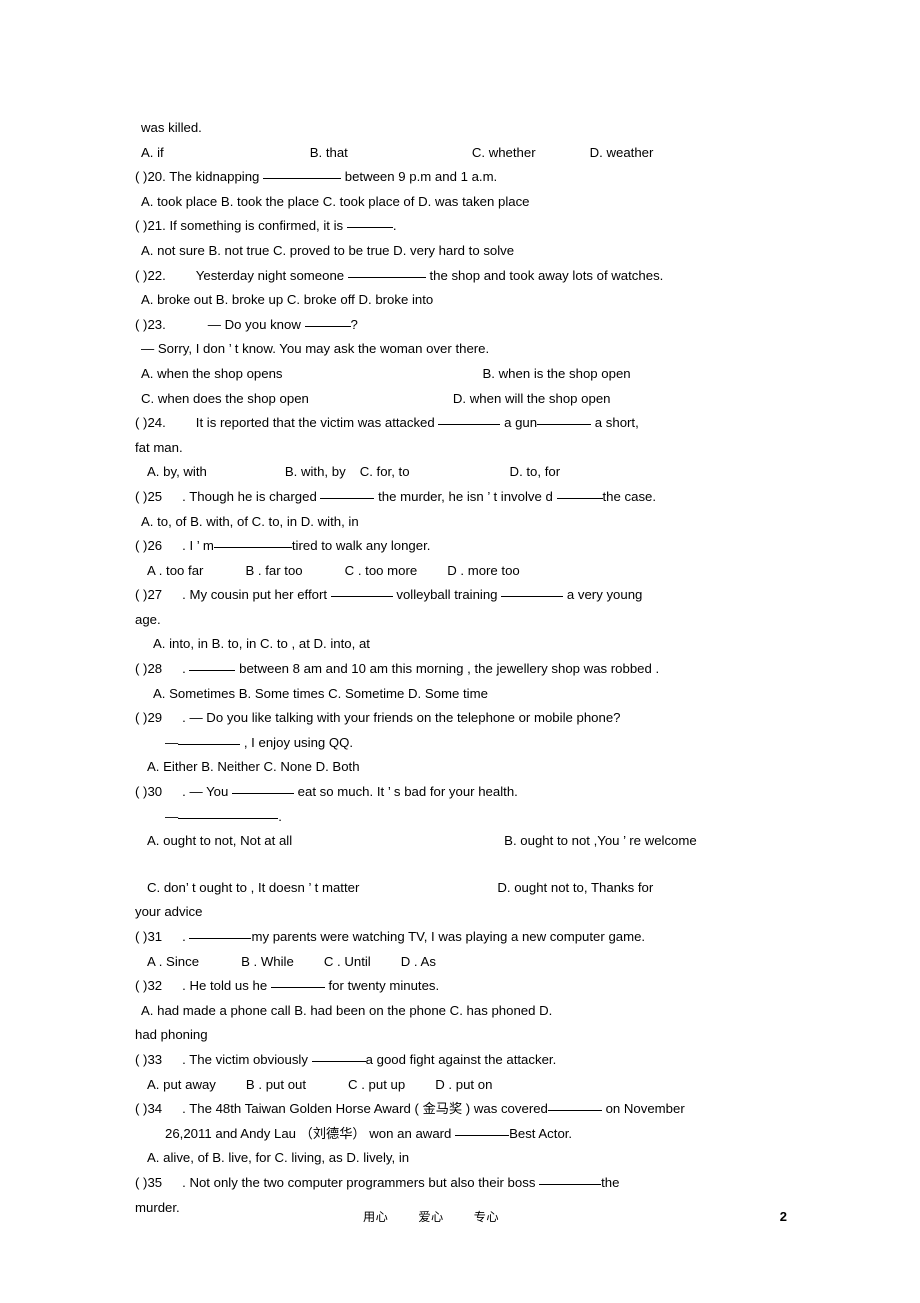 The height and width of the screenshot is (1303, 920). I want to click on q35-marker: ( )35, so click(149, 1182).